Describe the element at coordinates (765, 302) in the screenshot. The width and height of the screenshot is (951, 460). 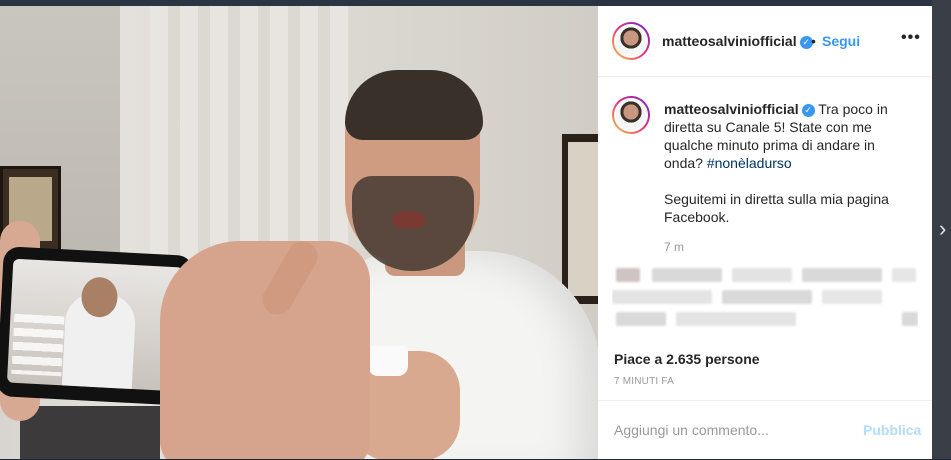
I see `blurred-likers-area` at that location.